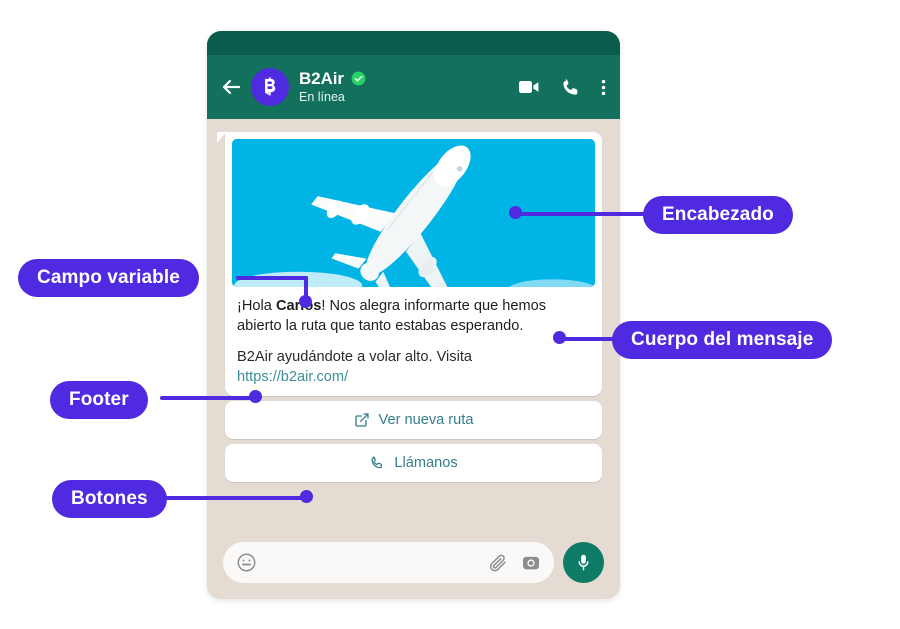  Describe the element at coordinates (231, 87) in the screenshot. I see `back-arrow-icon` at that location.